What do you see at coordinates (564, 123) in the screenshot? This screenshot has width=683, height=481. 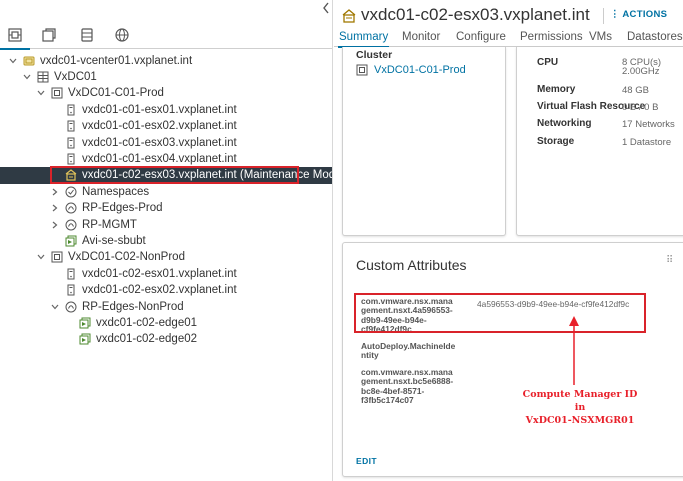 I see `hw-label-networking: Networking` at bounding box center [564, 123].